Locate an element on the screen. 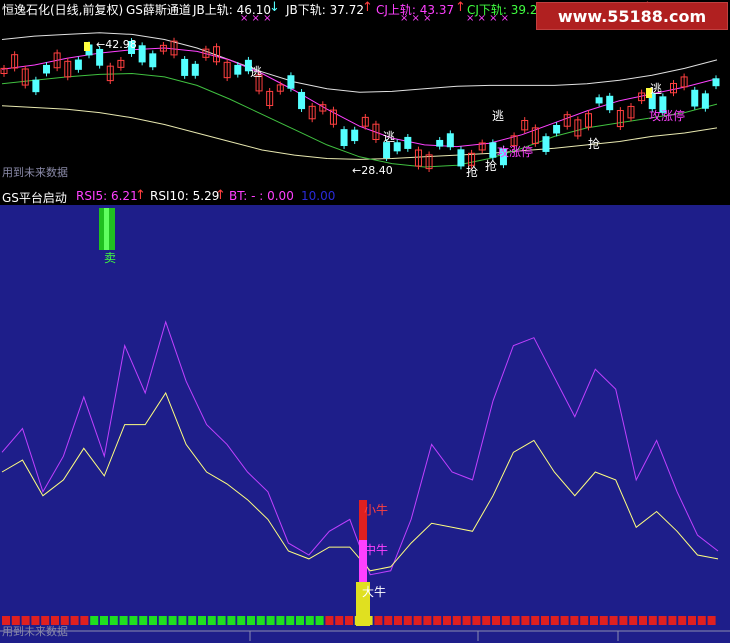  lower-channel-line is located at coordinates (359, 132).